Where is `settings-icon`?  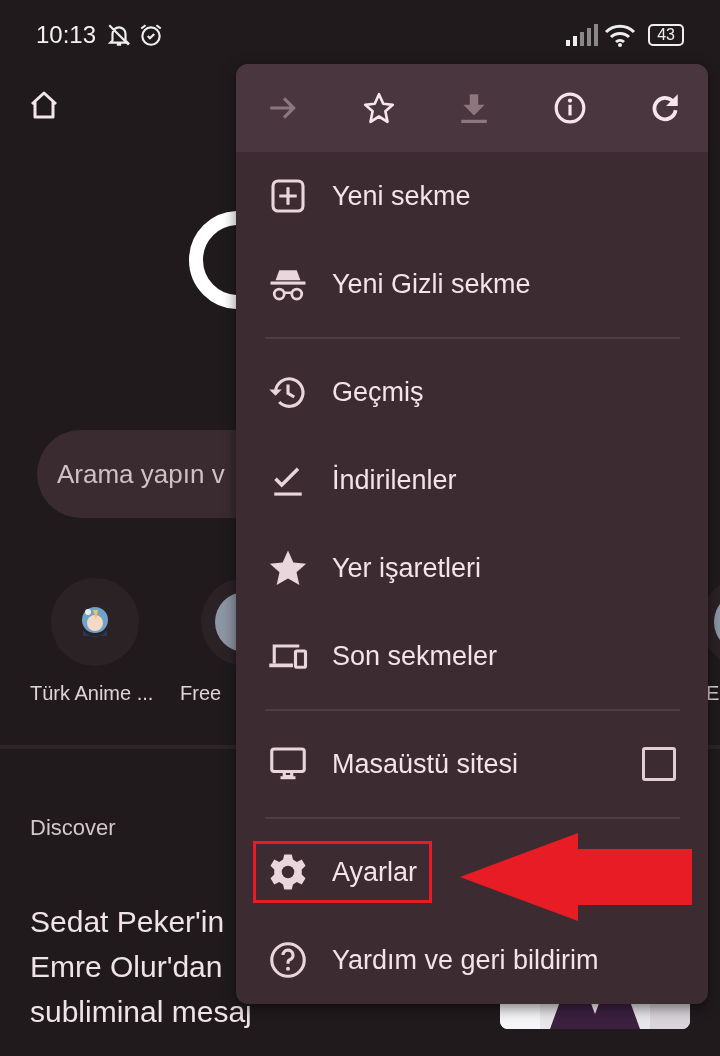
settings-icon is located at coordinates (288, 872).